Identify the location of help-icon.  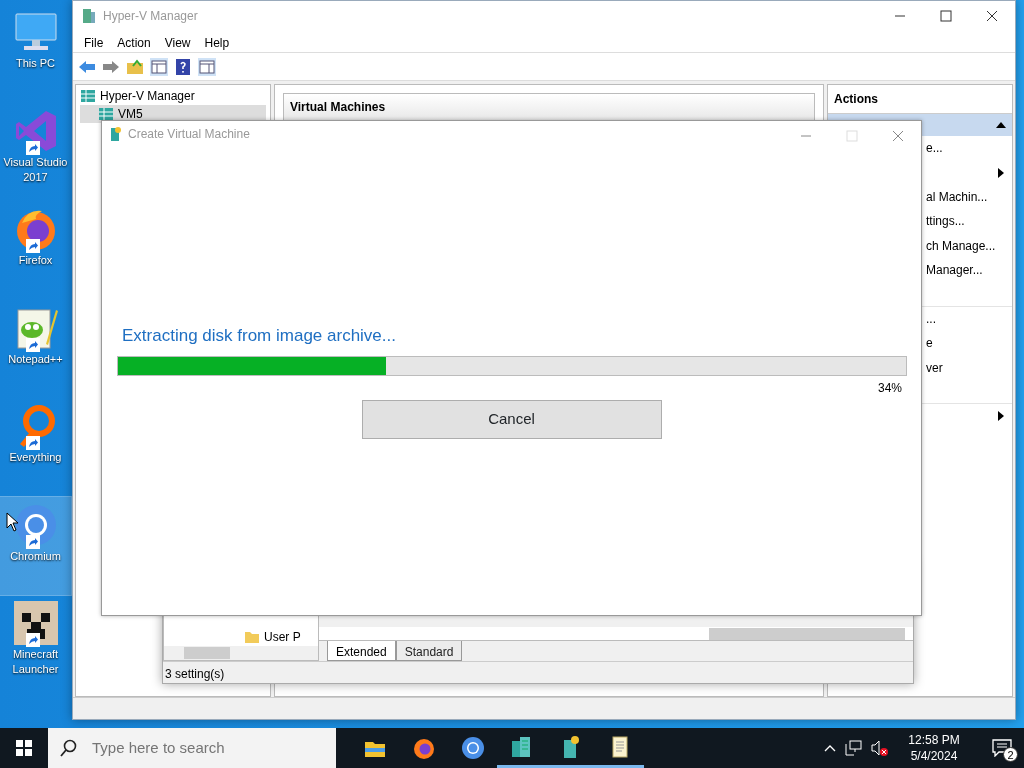
(183, 66).